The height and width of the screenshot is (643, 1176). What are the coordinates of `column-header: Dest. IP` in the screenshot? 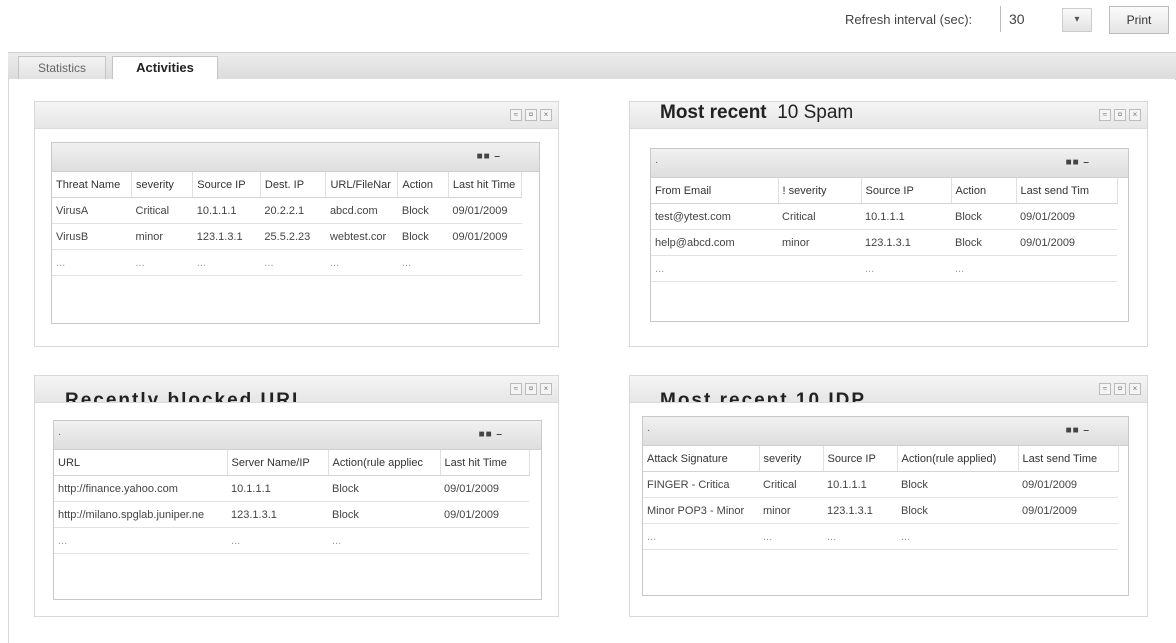 It's located at (293, 185).